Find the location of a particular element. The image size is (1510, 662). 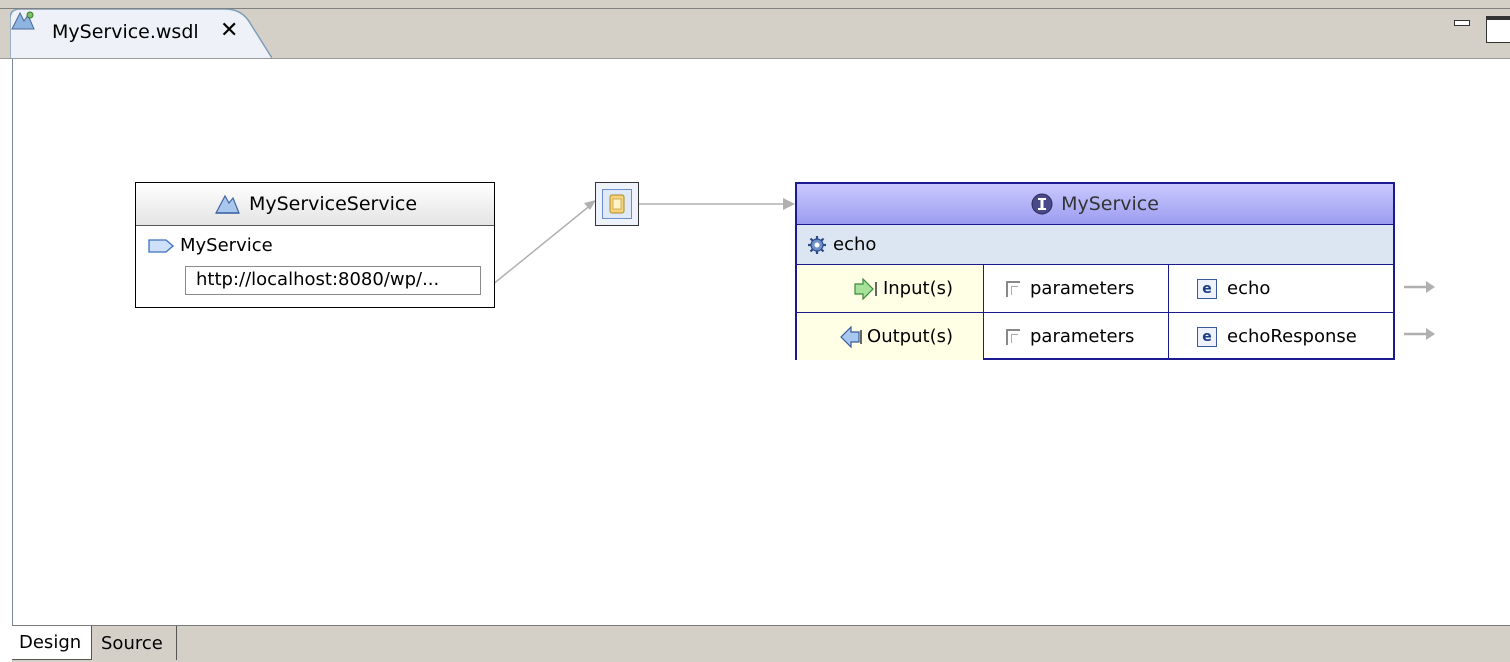

binding-glyph is located at coordinates (617, 204).